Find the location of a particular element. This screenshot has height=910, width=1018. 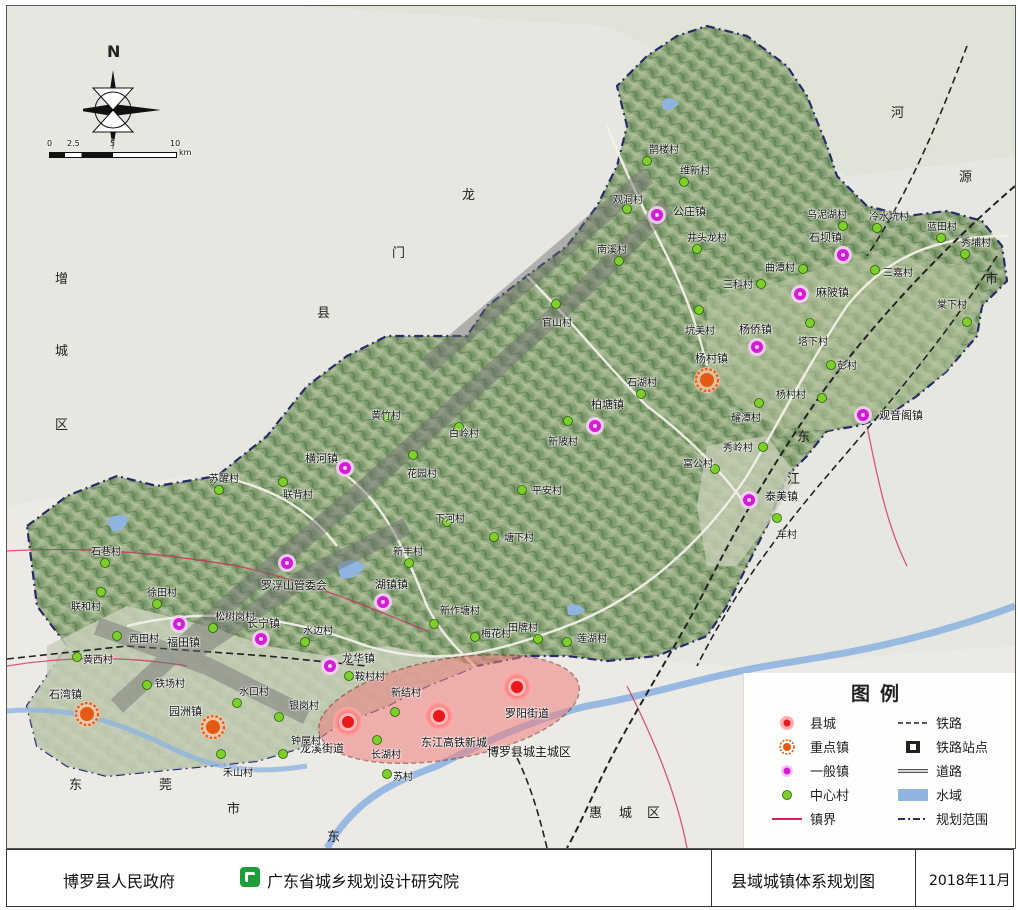

map-title: 县域城镇体系规划图 is located at coordinates (803, 881).